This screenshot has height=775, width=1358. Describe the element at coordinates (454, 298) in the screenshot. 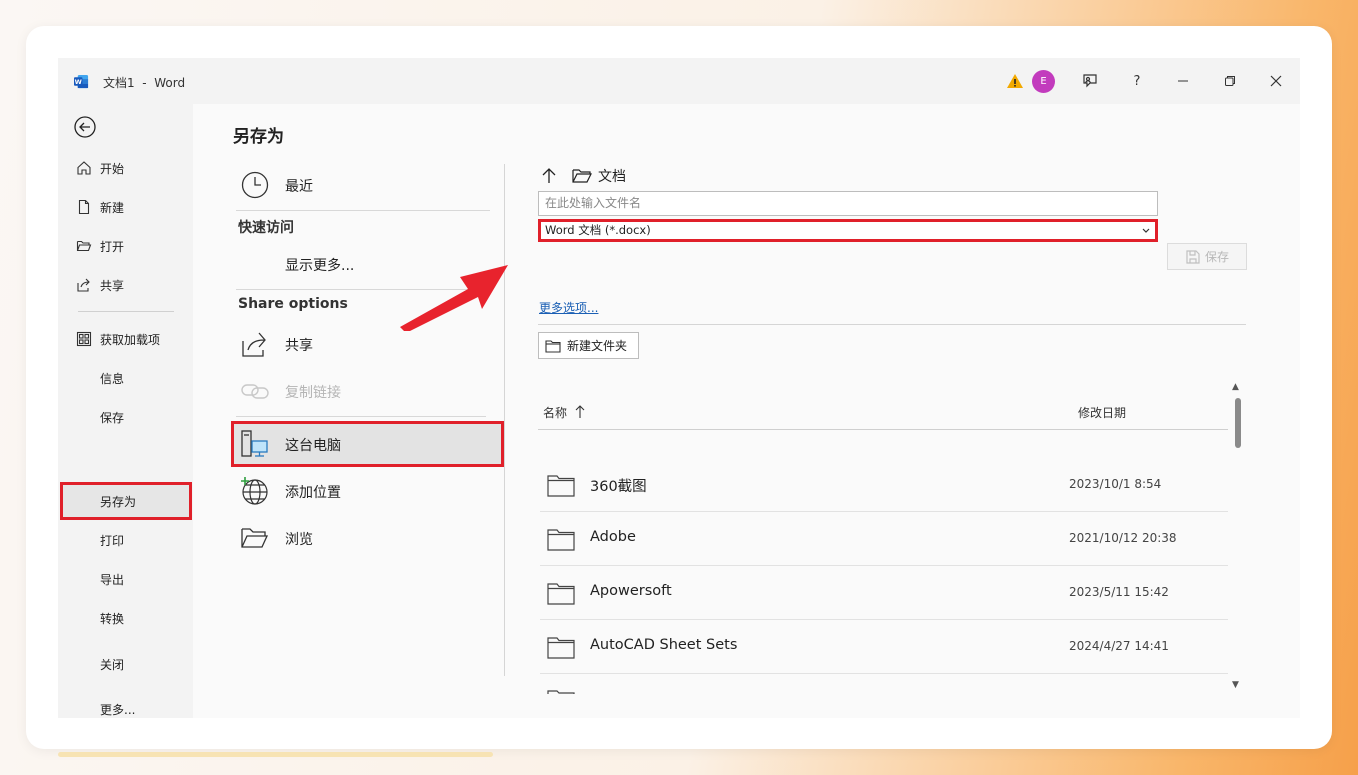

I see `red-annotation-arrow-icon` at that location.